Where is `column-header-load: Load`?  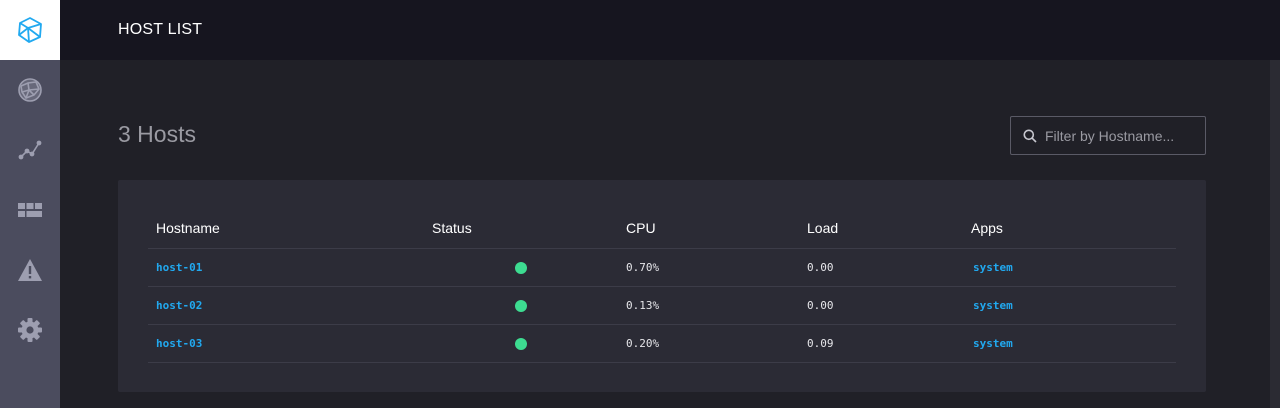
column-header-load: Load is located at coordinates (881, 228).